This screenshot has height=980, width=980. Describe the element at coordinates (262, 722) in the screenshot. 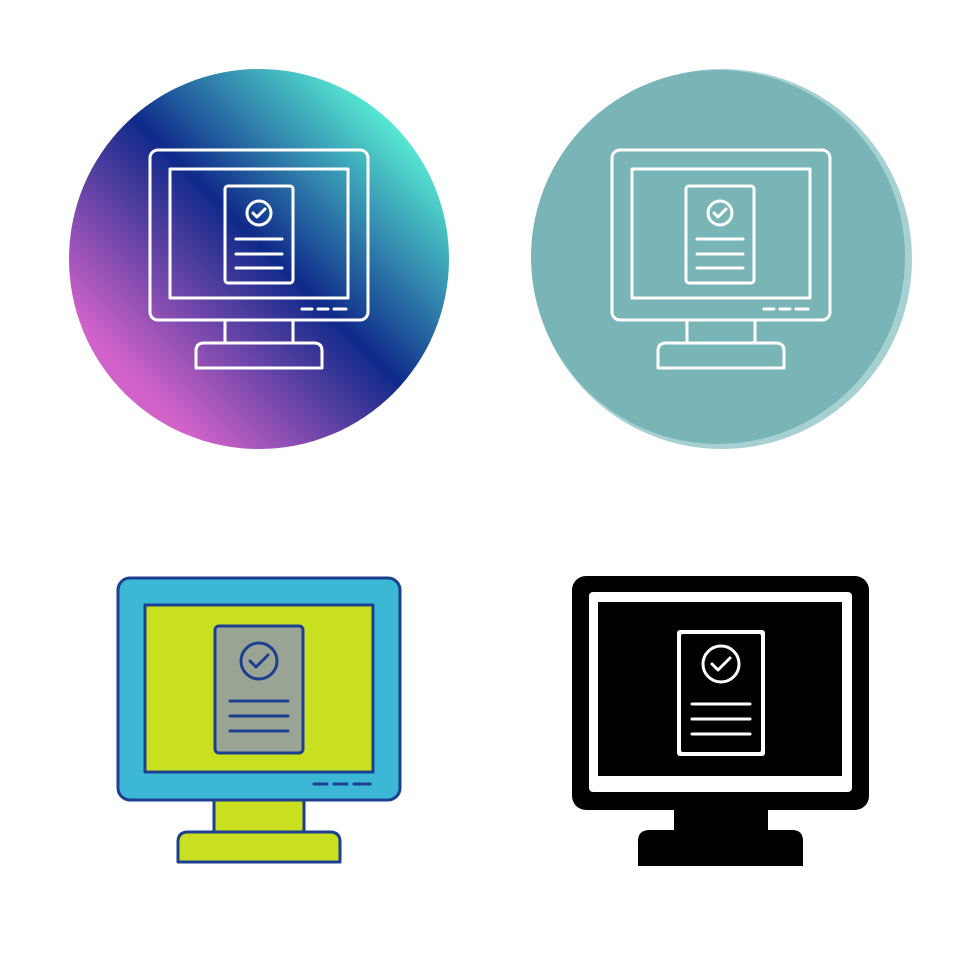

I see `color-filled-monitor-icon` at that location.